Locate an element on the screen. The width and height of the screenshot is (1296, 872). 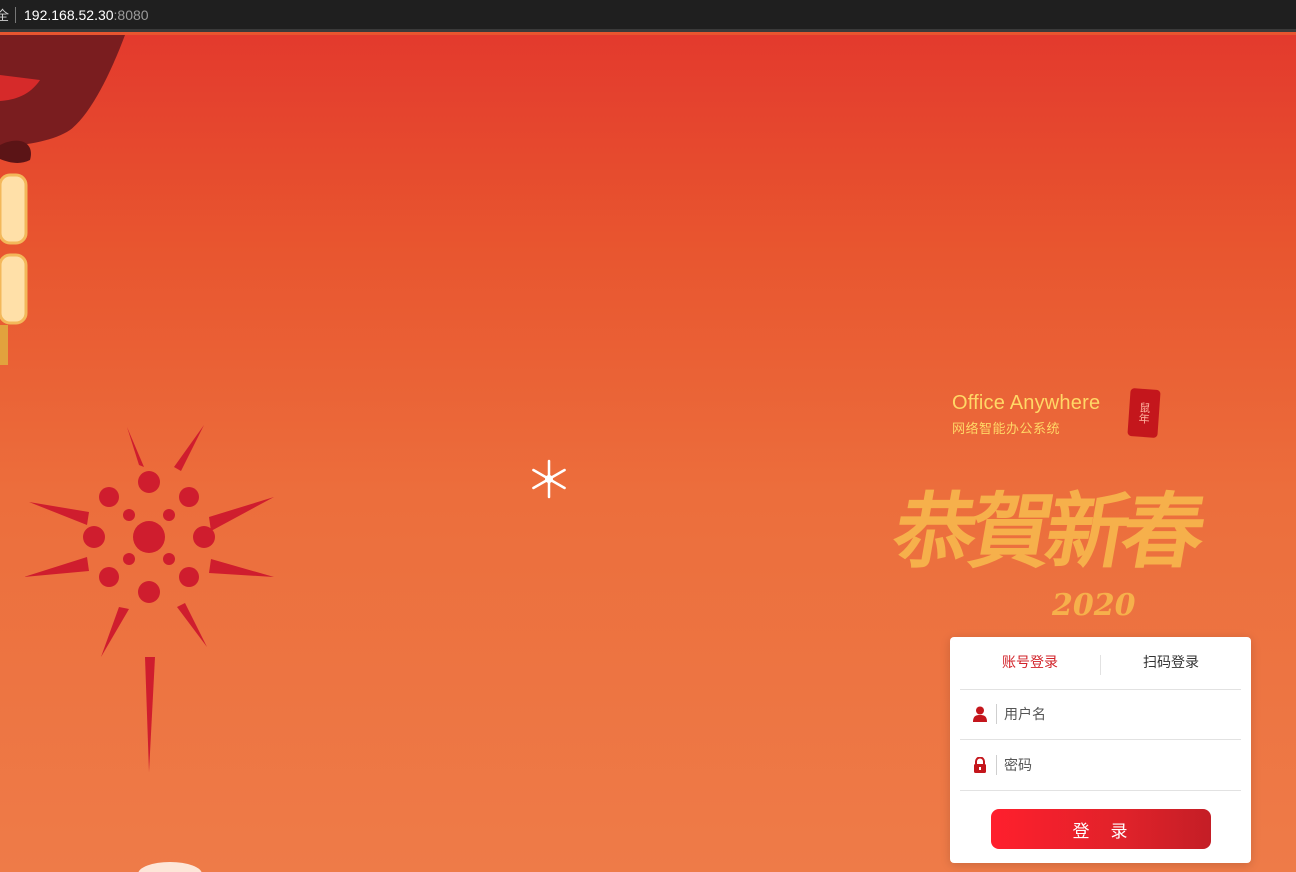
greeting-year: 2020 is located at coordinates (1094, 605).